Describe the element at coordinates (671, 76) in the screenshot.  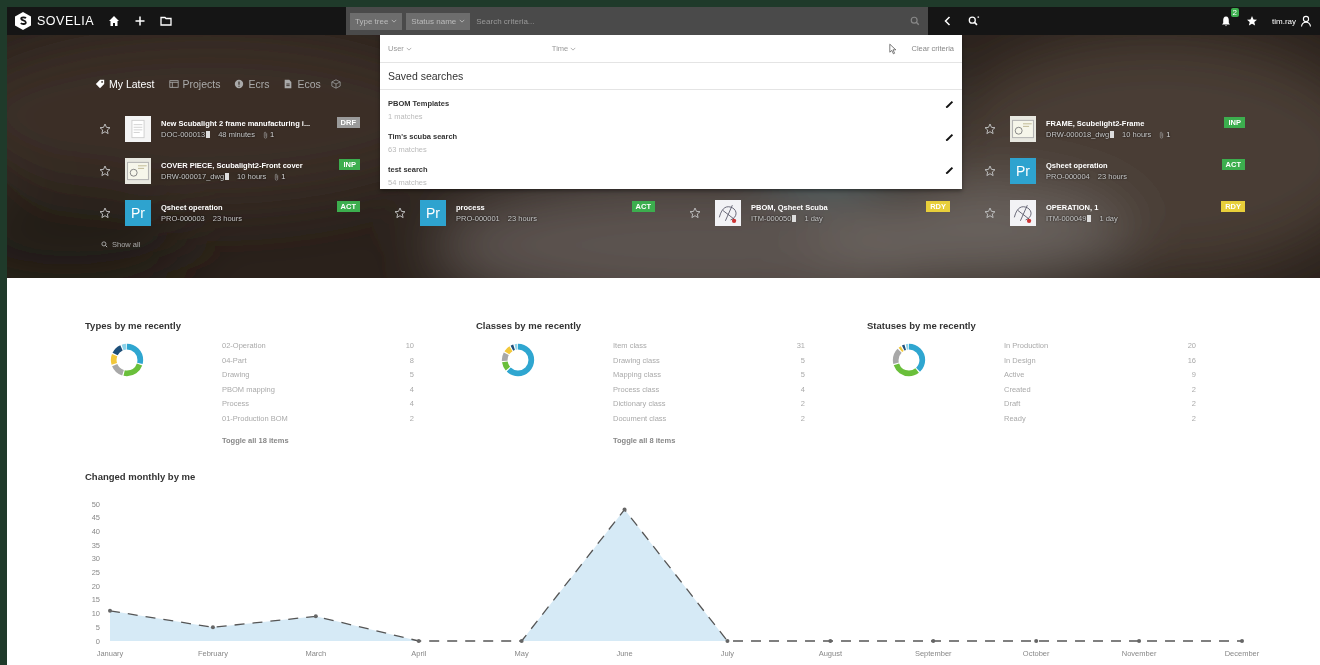
I see `saved-searches-heading: Saved searches` at that location.